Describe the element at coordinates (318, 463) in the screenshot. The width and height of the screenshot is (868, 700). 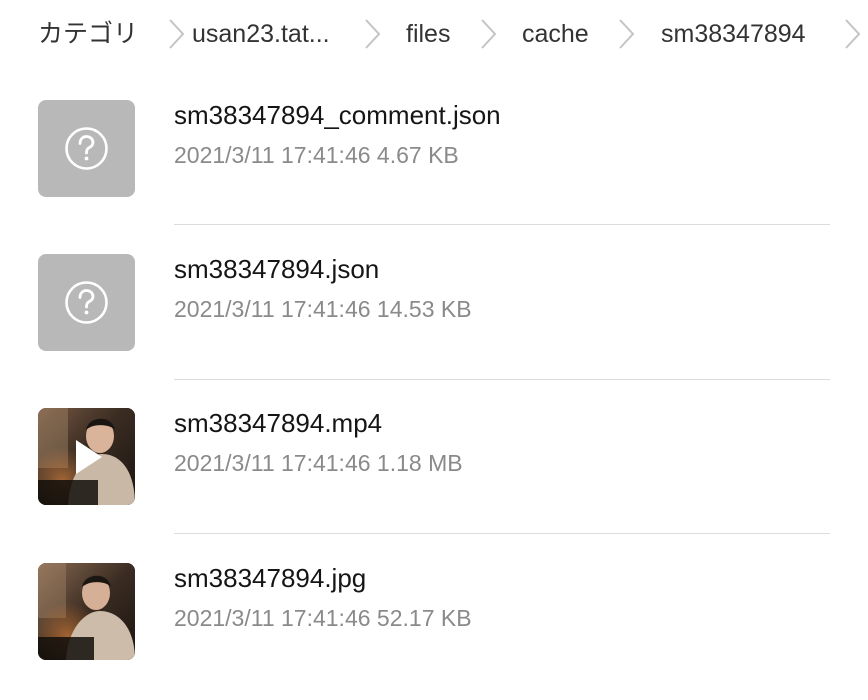
I see `file-meta: 2021/3/11 17:41:46 1.18 MB` at that location.